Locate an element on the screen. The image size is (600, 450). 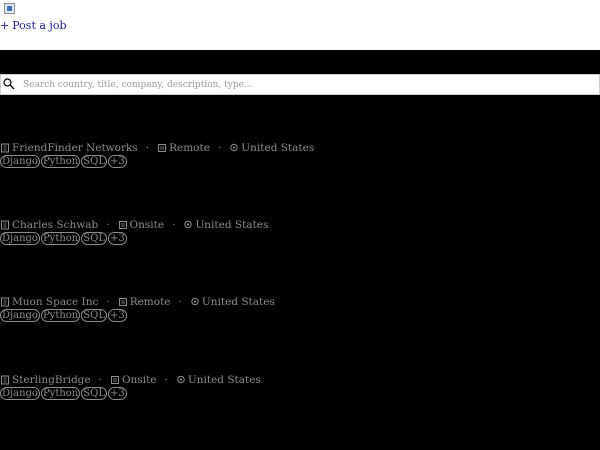
job-meta: SterlingBridge · Onsite · United States is located at coordinates (130, 380).